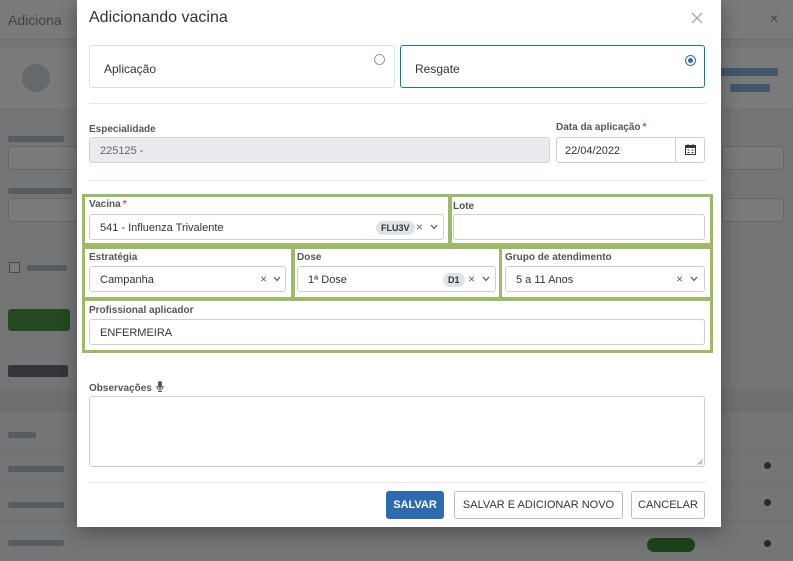 The width and height of the screenshot is (793, 561). What do you see at coordinates (552, 66) in the screenshot?
I see `option-resgate: Resgate` at bounding box center [552, 66].